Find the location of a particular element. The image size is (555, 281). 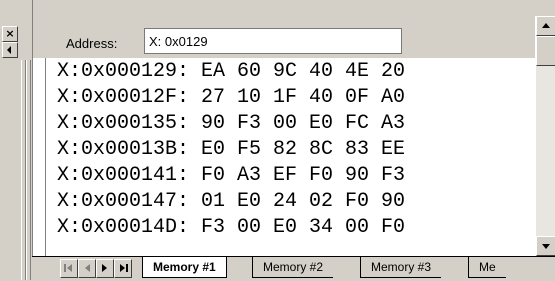

tab-memory-1: Memory #1 is located at coordinates (184, 267).